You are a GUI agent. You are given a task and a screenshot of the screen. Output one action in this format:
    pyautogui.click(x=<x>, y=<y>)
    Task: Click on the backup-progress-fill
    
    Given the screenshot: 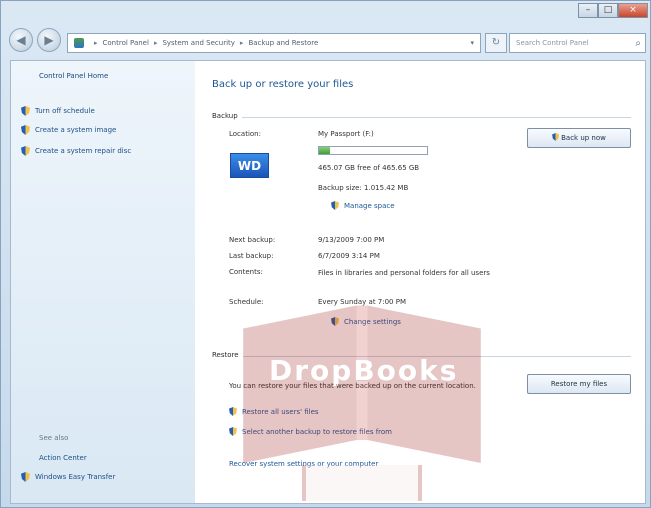 What is the action you would take?
    pyautogui.click(x=324, y=150)
    